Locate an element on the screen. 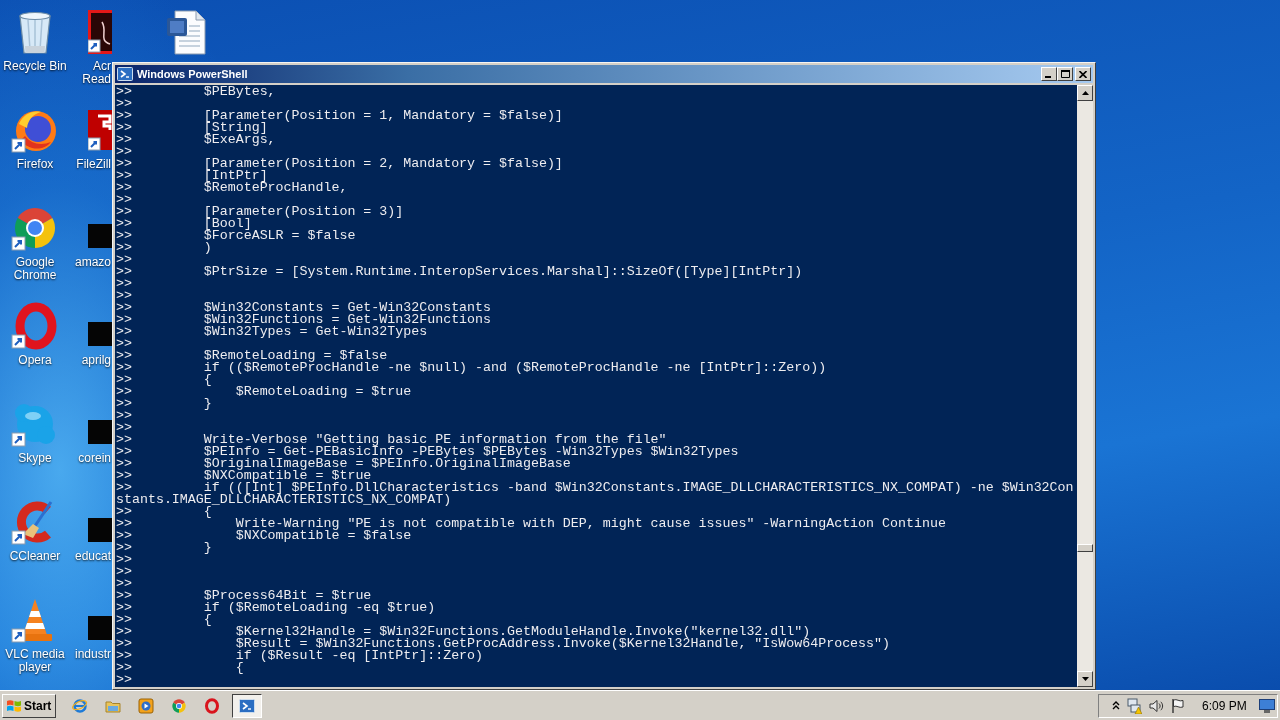 This screenshot has height=720, width=1280. clock-time: 6:09 PM is located at coordinates (1224, 705).